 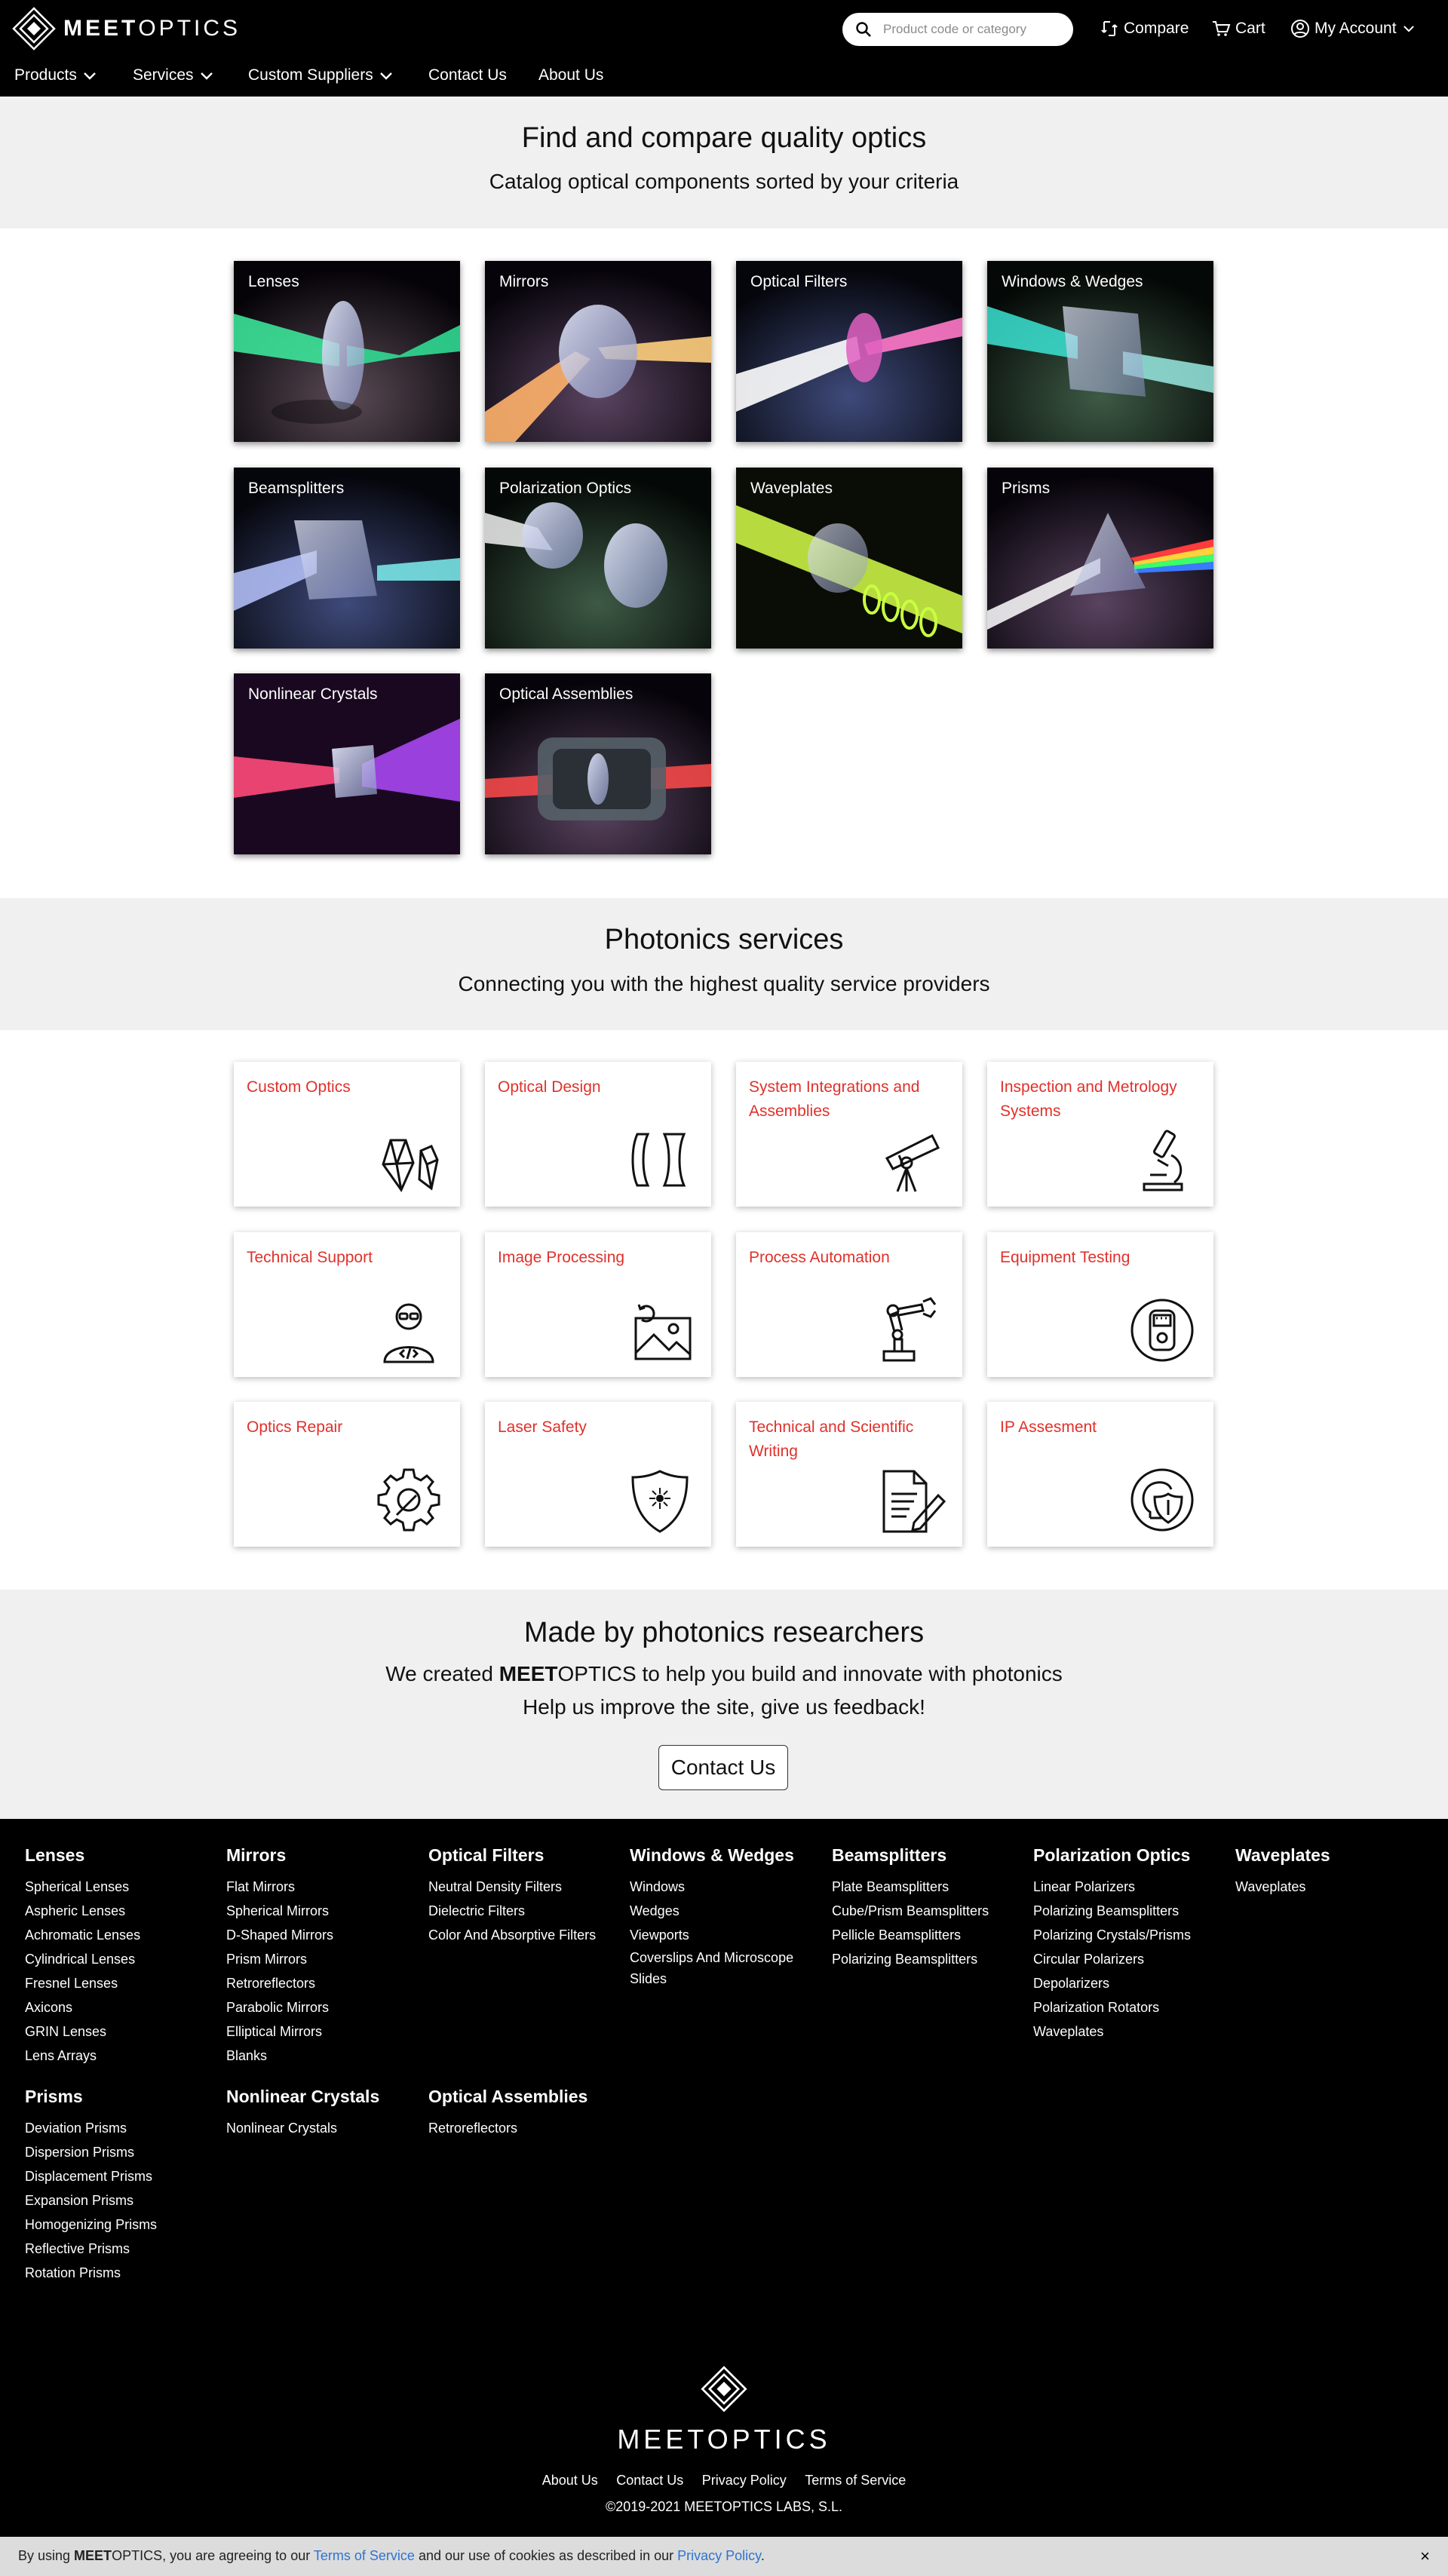 I want to click on cart-button: Cart, so click(x=1238, y=29).